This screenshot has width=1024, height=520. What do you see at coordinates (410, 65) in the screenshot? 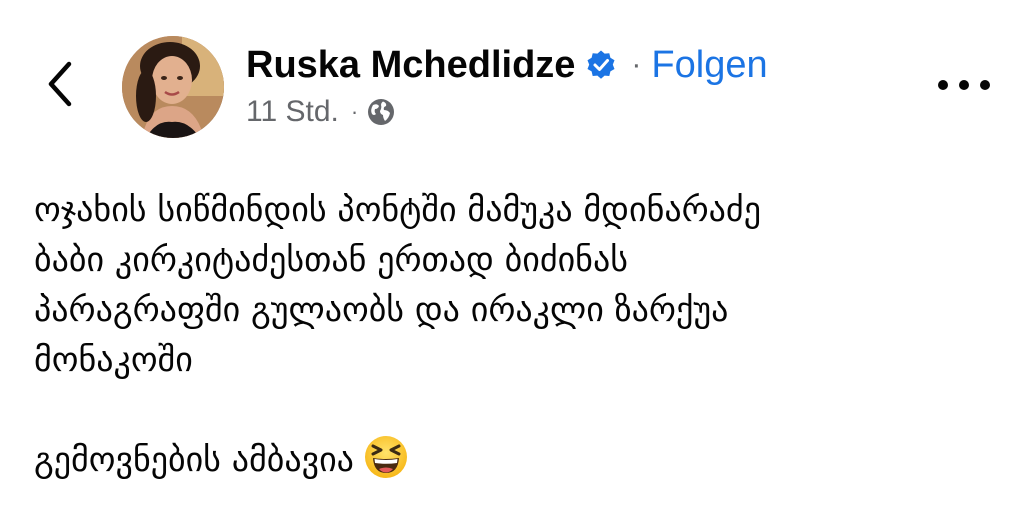
I see `author-name: Ruska Mchedlidze` at bounding box center [410, 65].